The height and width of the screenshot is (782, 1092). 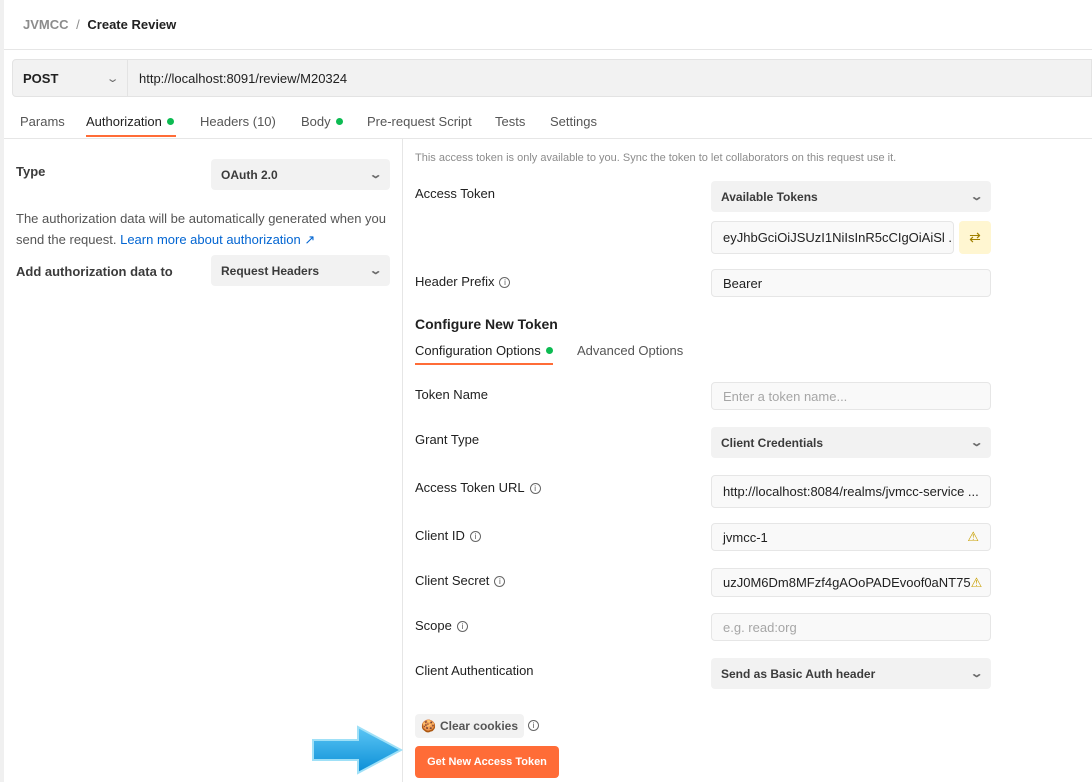 I want to click on input-value: jvmcc-1, so click(x=745, y=537).